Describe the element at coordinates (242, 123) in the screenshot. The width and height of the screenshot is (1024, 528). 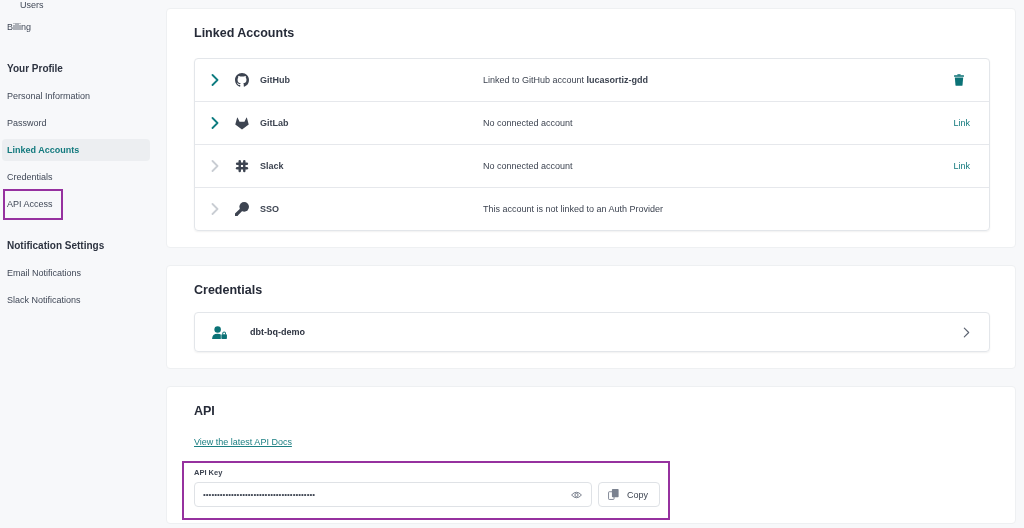
I see `gitlab-logo-icon` at that location.